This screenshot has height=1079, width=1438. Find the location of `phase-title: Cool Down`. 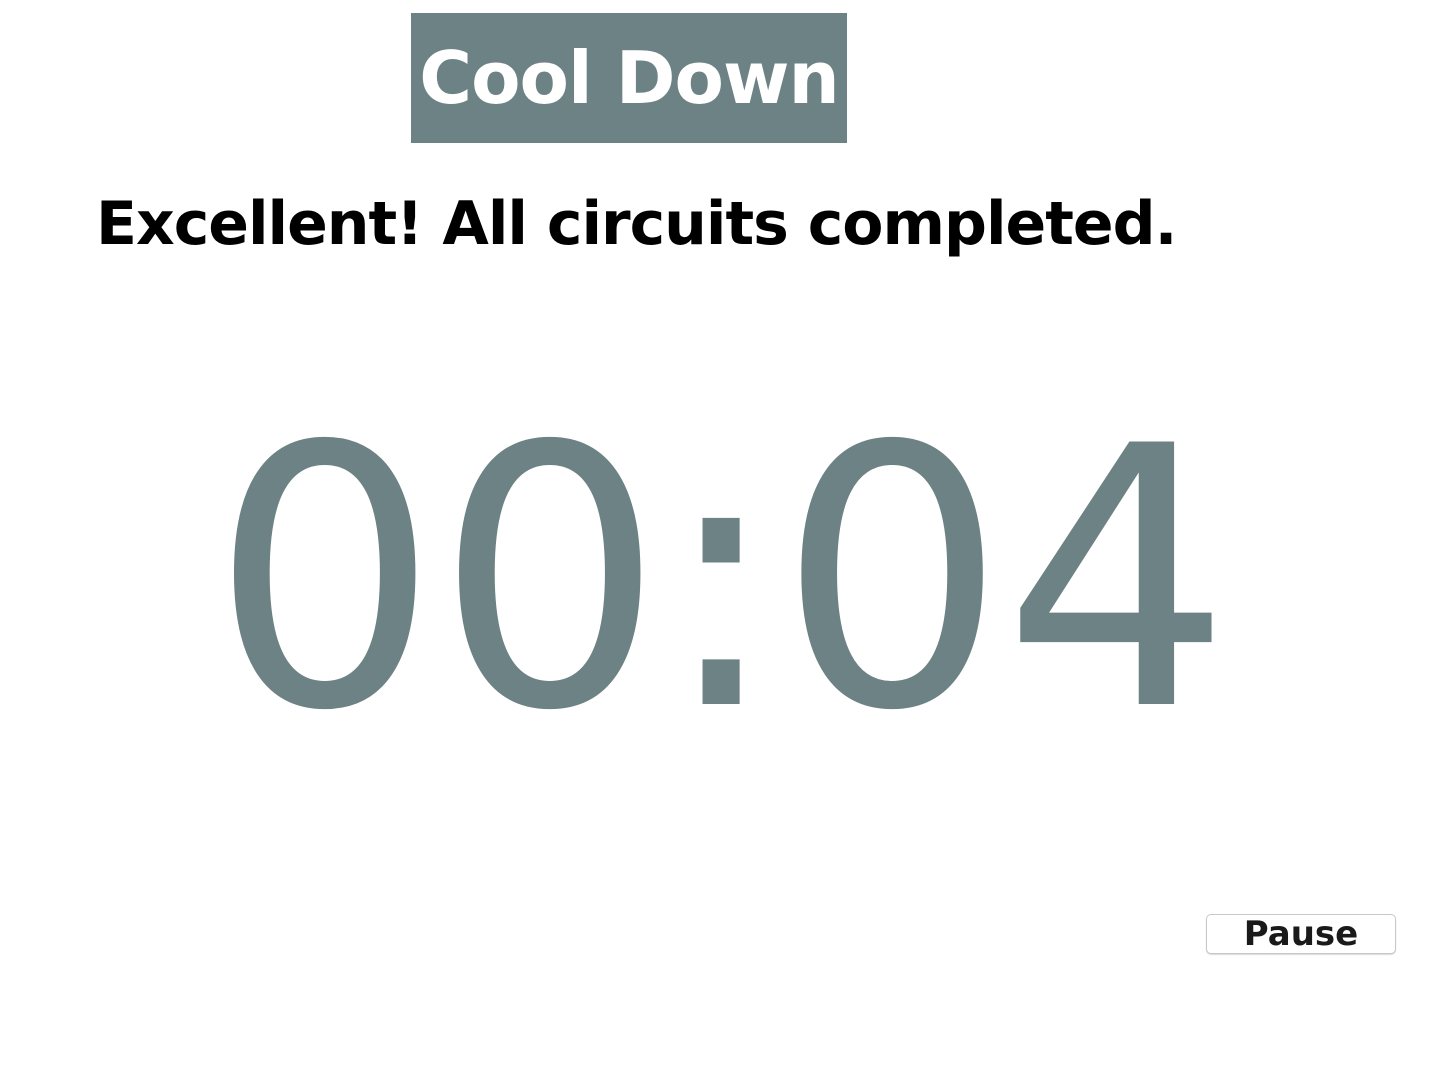

phase-title: Cool Down is located at coordinates (629, 78).